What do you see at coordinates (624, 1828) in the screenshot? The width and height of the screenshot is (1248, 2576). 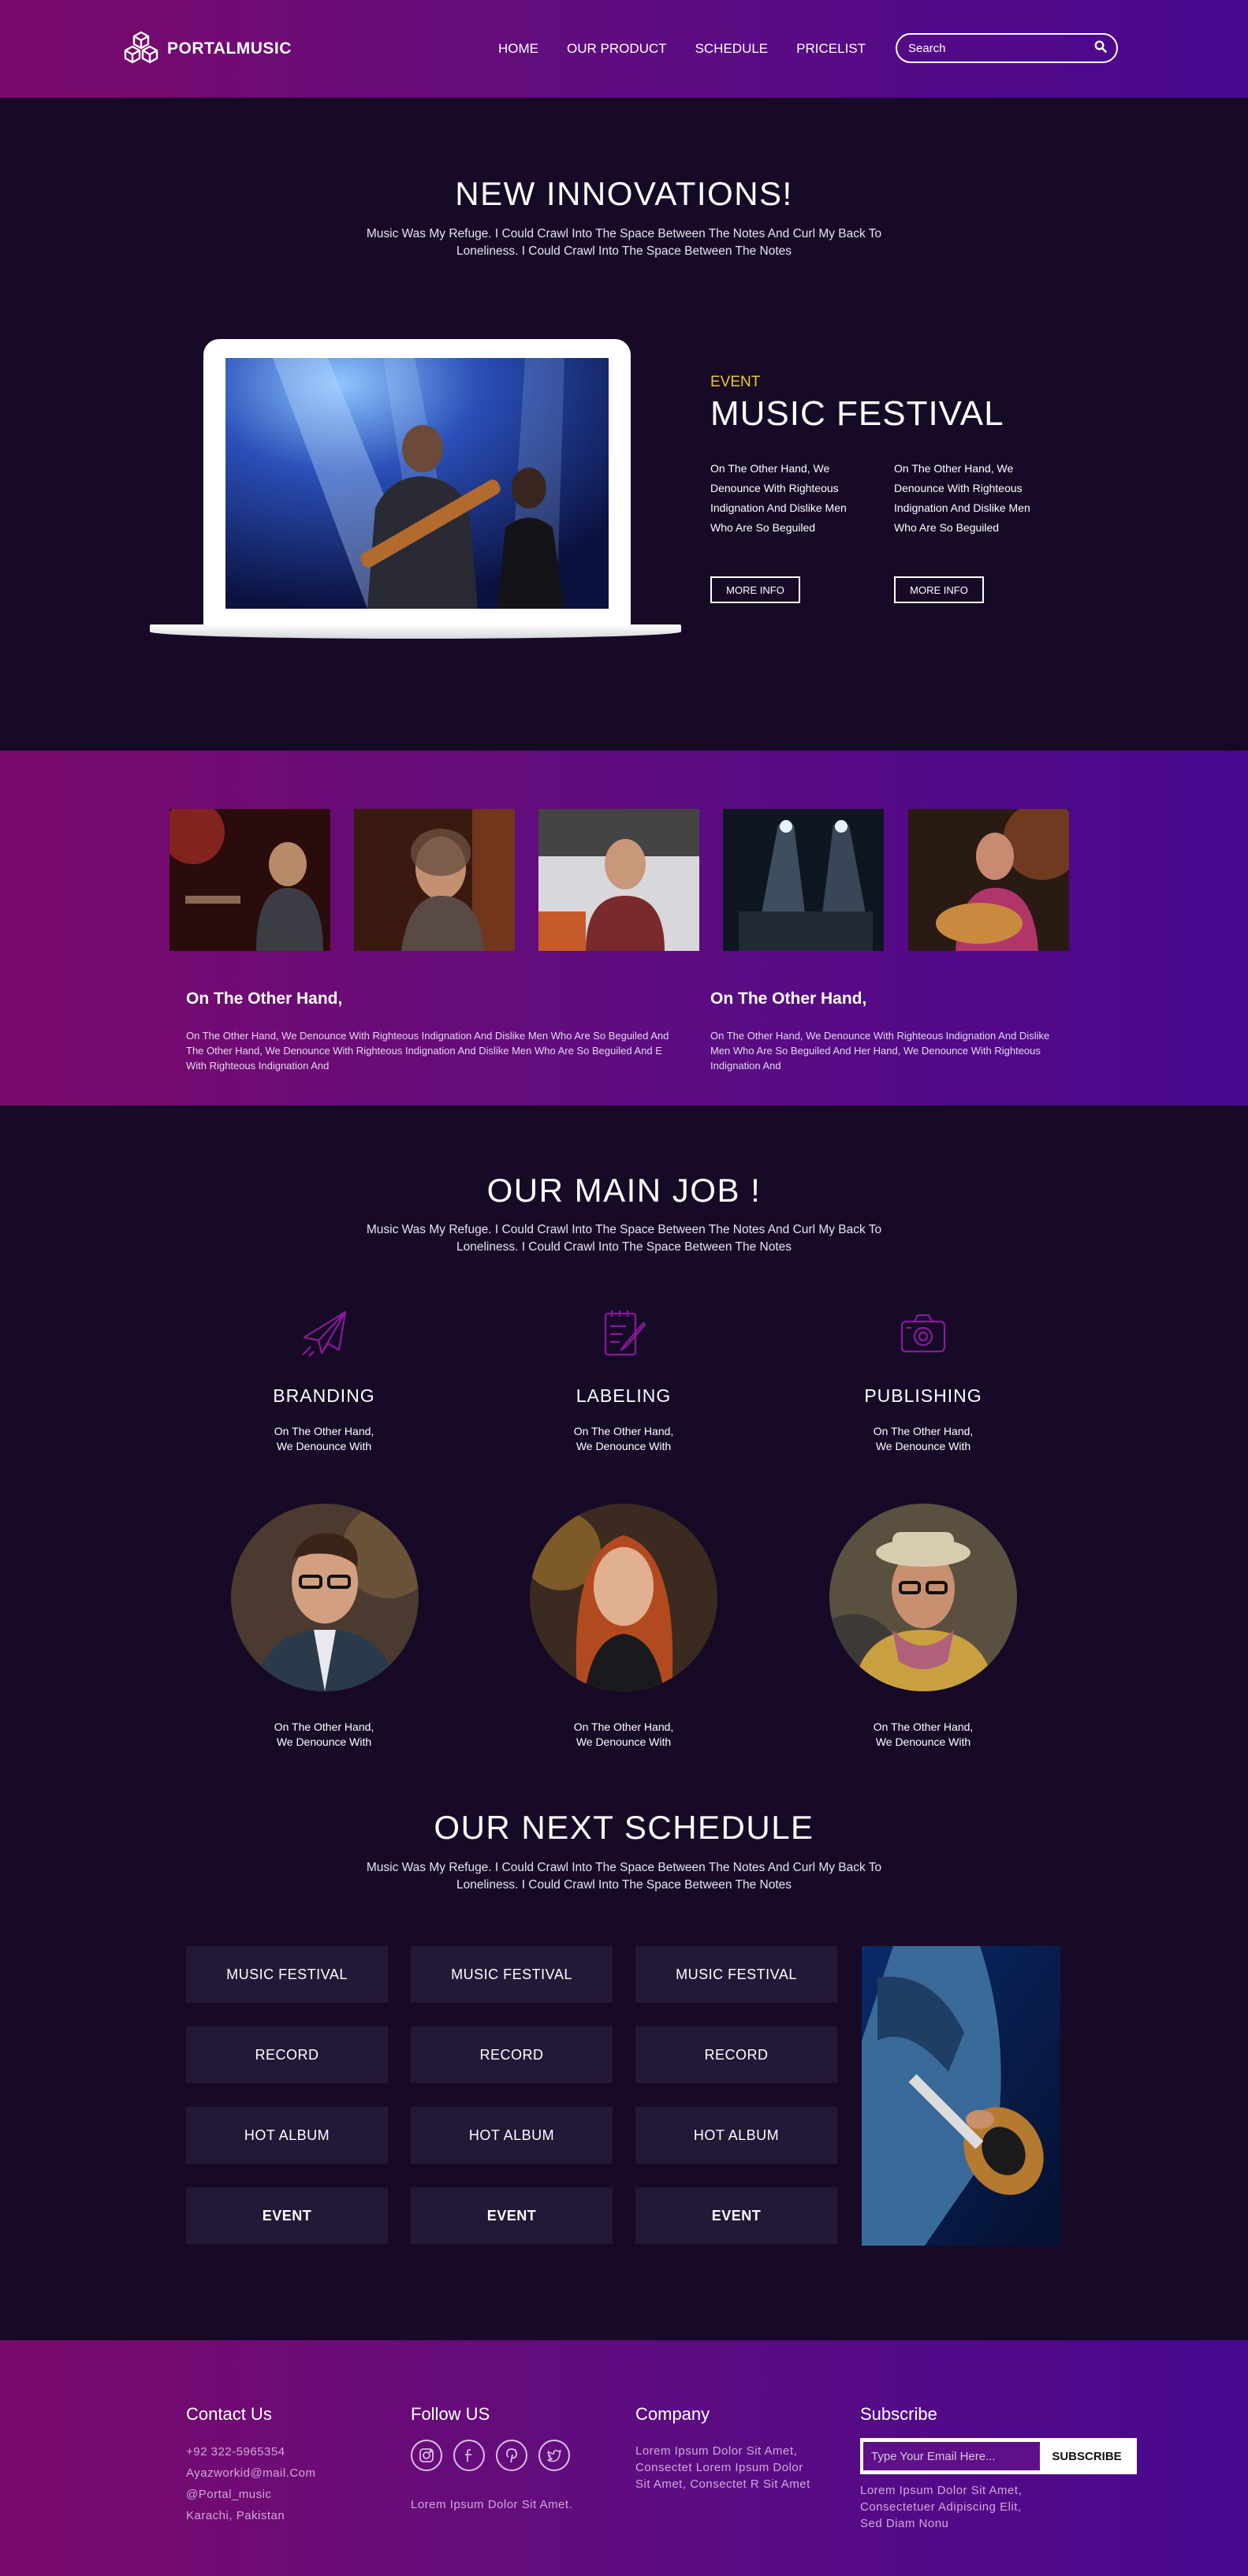 I see `schedule-title: OUR NEXT SCHEDULE` at bounding box center [624, 1828].